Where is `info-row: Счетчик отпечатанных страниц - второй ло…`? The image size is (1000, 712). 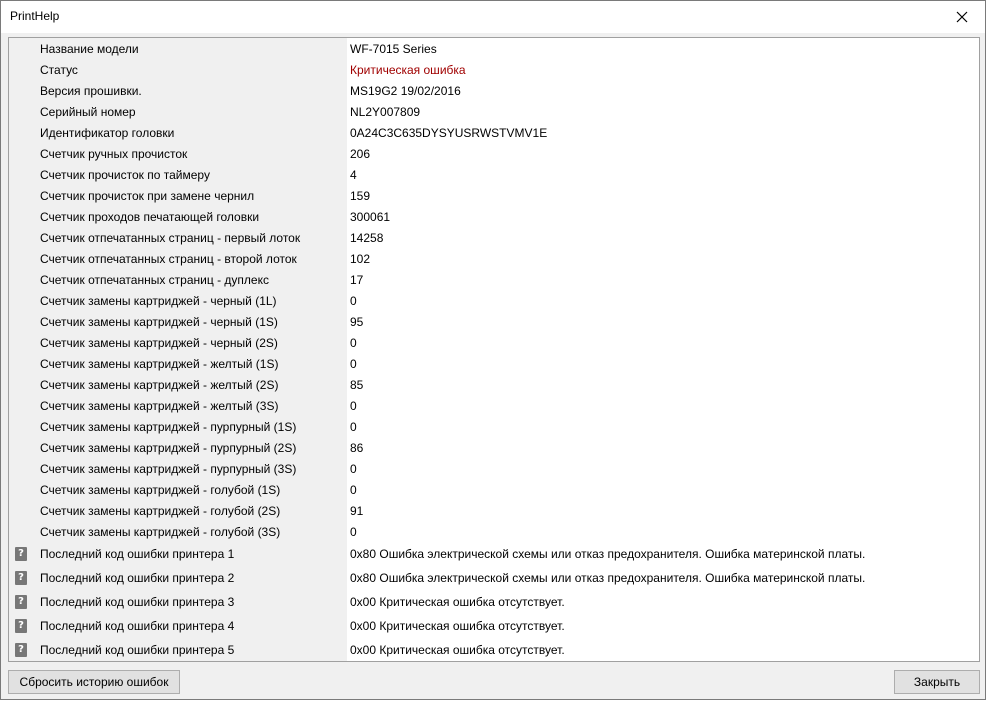 info-row: Счетчик отпечатанных страниц - второй ло… is located at coordinates (494, 258).